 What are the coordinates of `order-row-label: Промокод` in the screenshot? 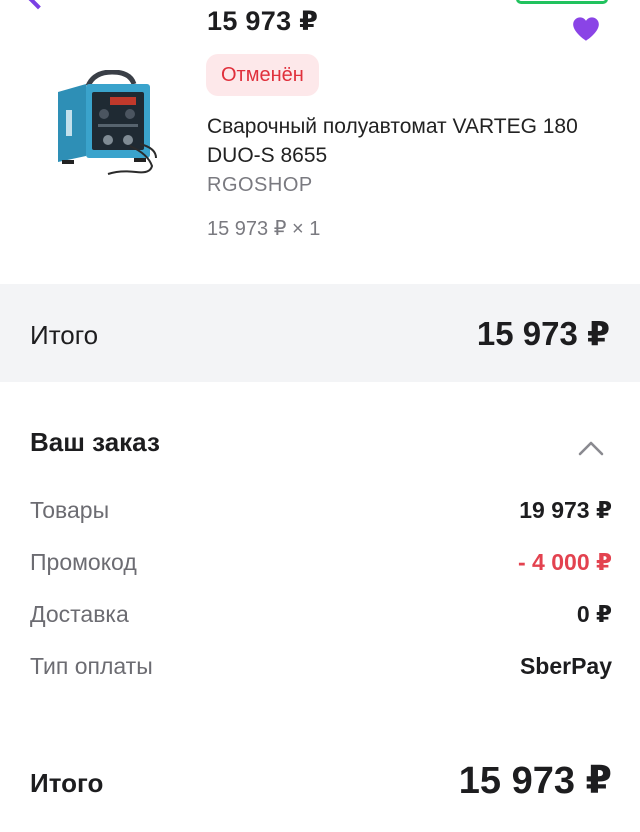 It's located at (83, 562).